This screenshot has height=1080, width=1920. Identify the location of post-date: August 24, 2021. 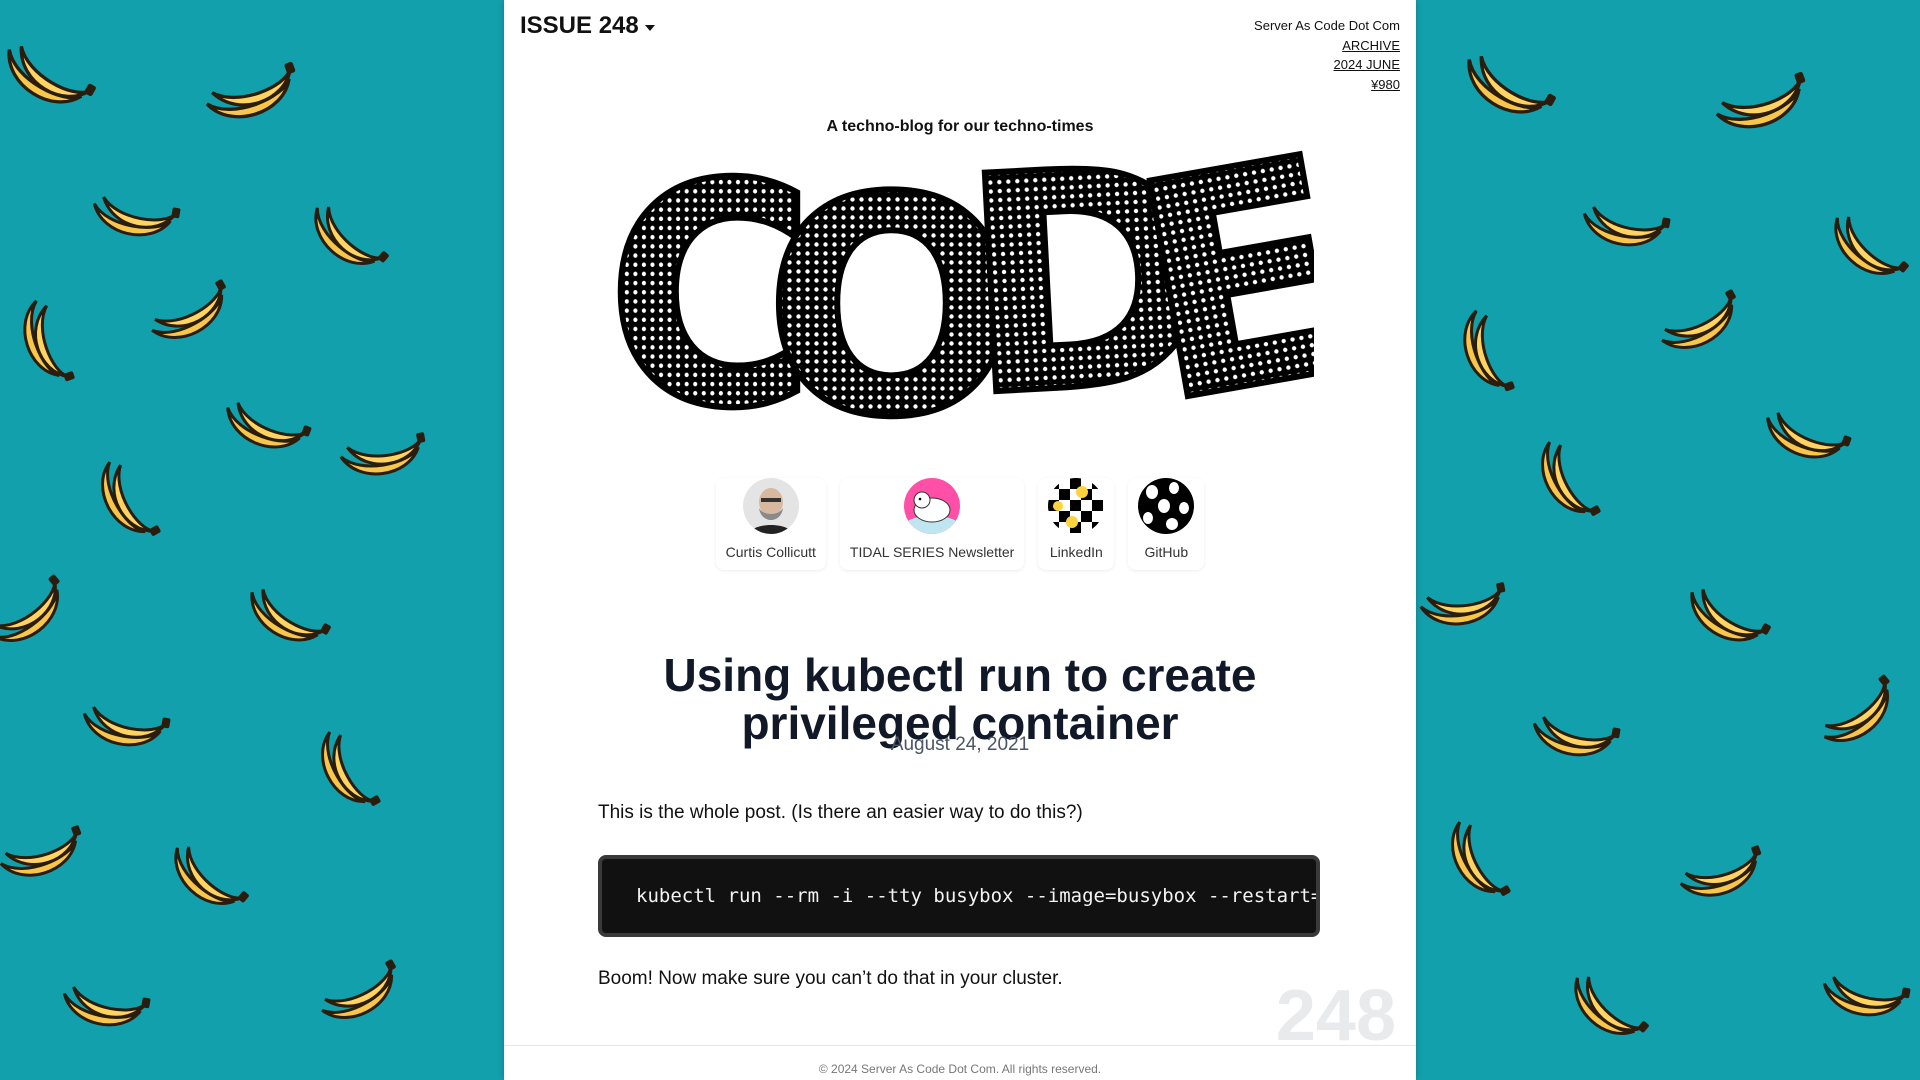
(960, 744).